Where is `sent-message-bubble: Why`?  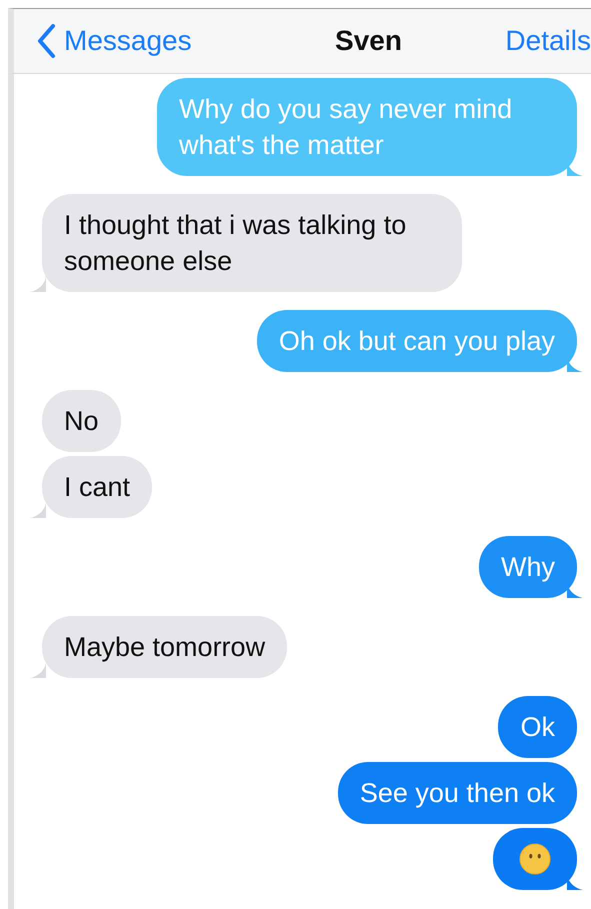
sent-message-bubble: Why is located at coordinates (528, 567).